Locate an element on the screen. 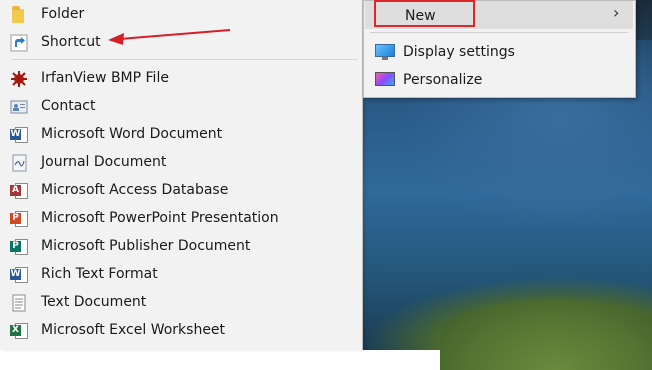 The height and width of the screenshot is (370, 652). submenu-item-label: Microsoft Access Database is located at coordinates (135, 190).